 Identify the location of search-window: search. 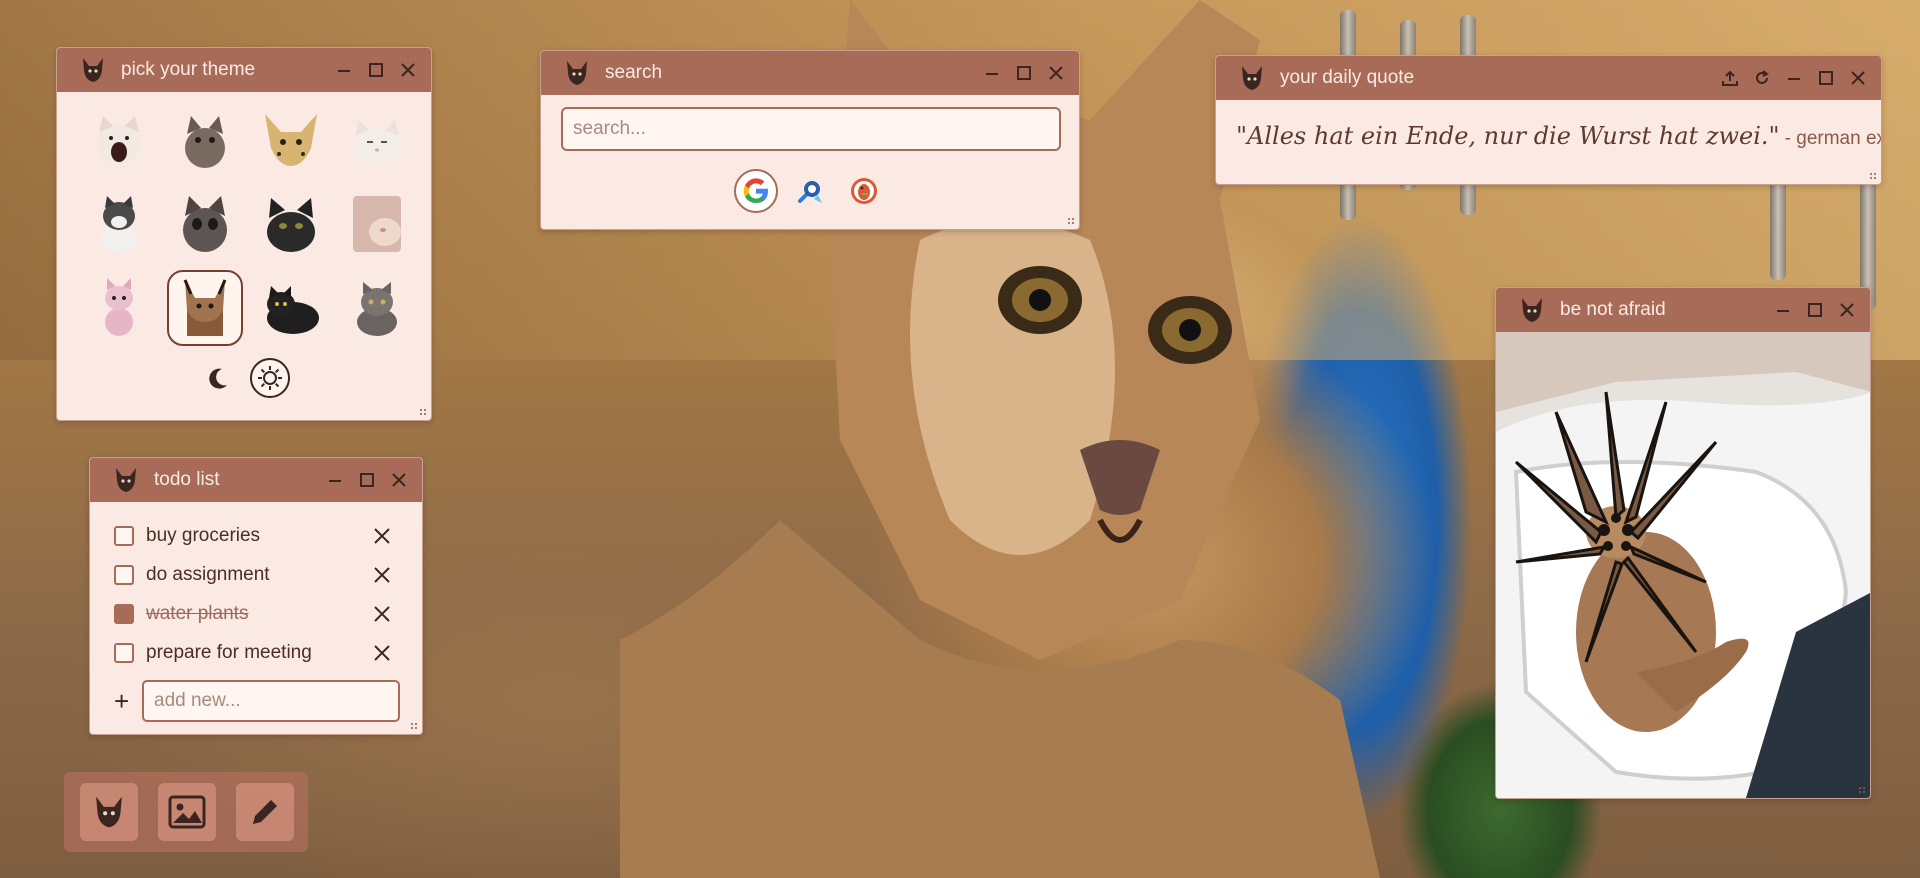
(810, 140).